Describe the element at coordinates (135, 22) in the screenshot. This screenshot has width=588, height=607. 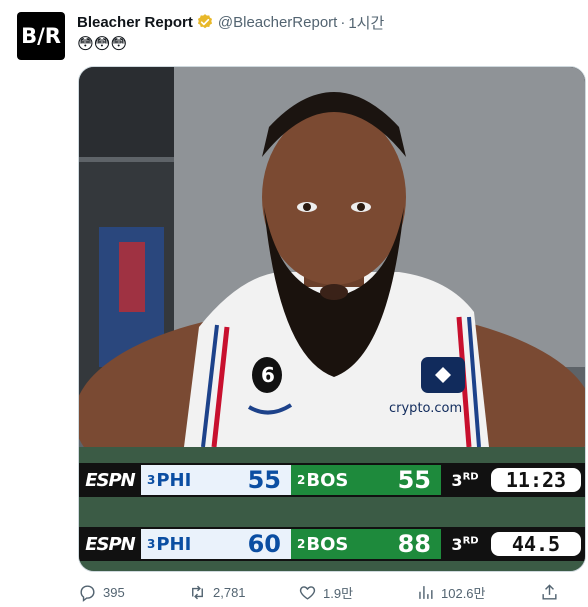
I see `author-name: Bleacher Report` at that location.